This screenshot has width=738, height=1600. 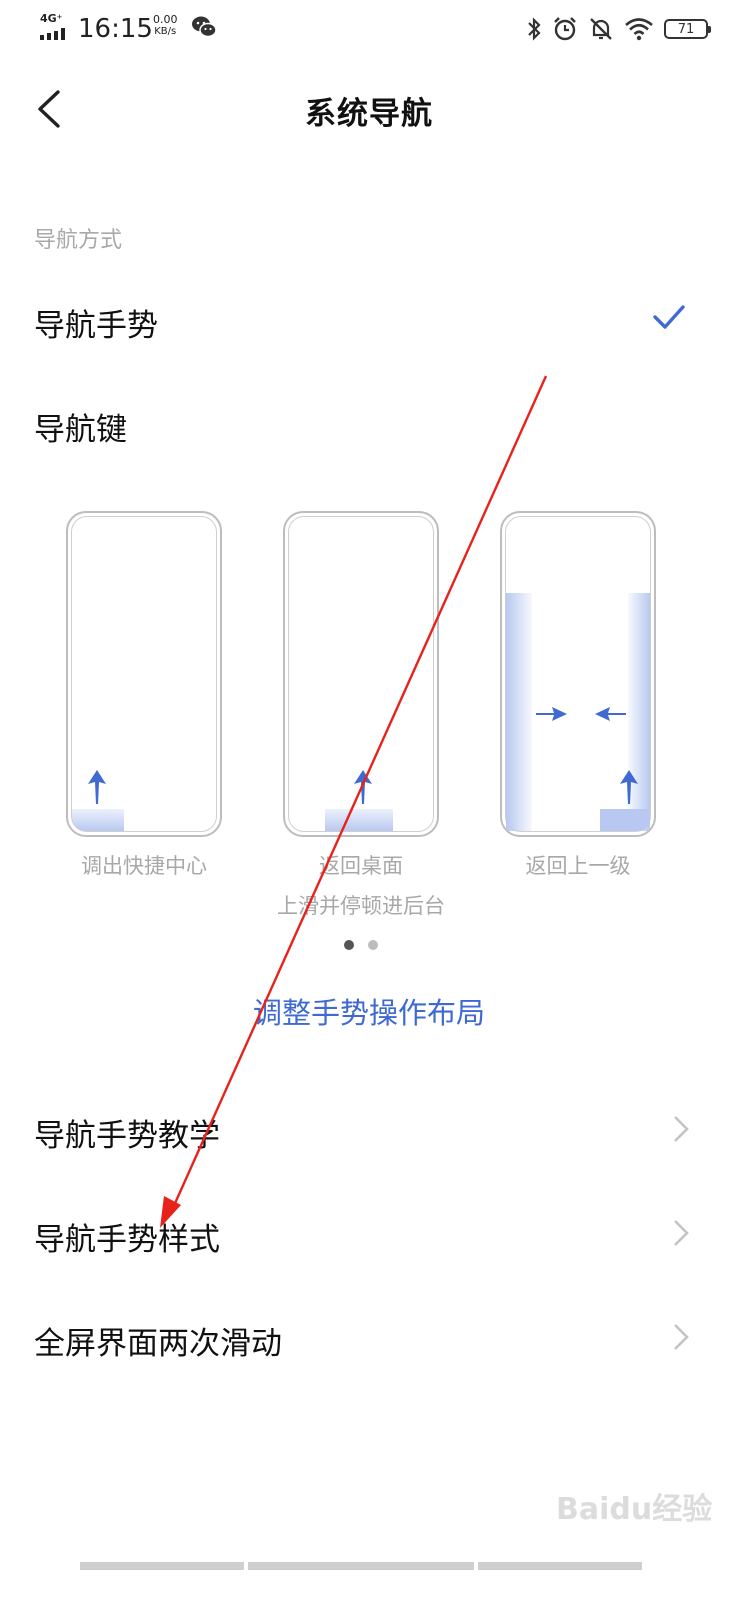 What do you see at coordinates (165, 19) in the screenshot?
I see `net-speed-value: 0.00` at bounding box center [165, 19].